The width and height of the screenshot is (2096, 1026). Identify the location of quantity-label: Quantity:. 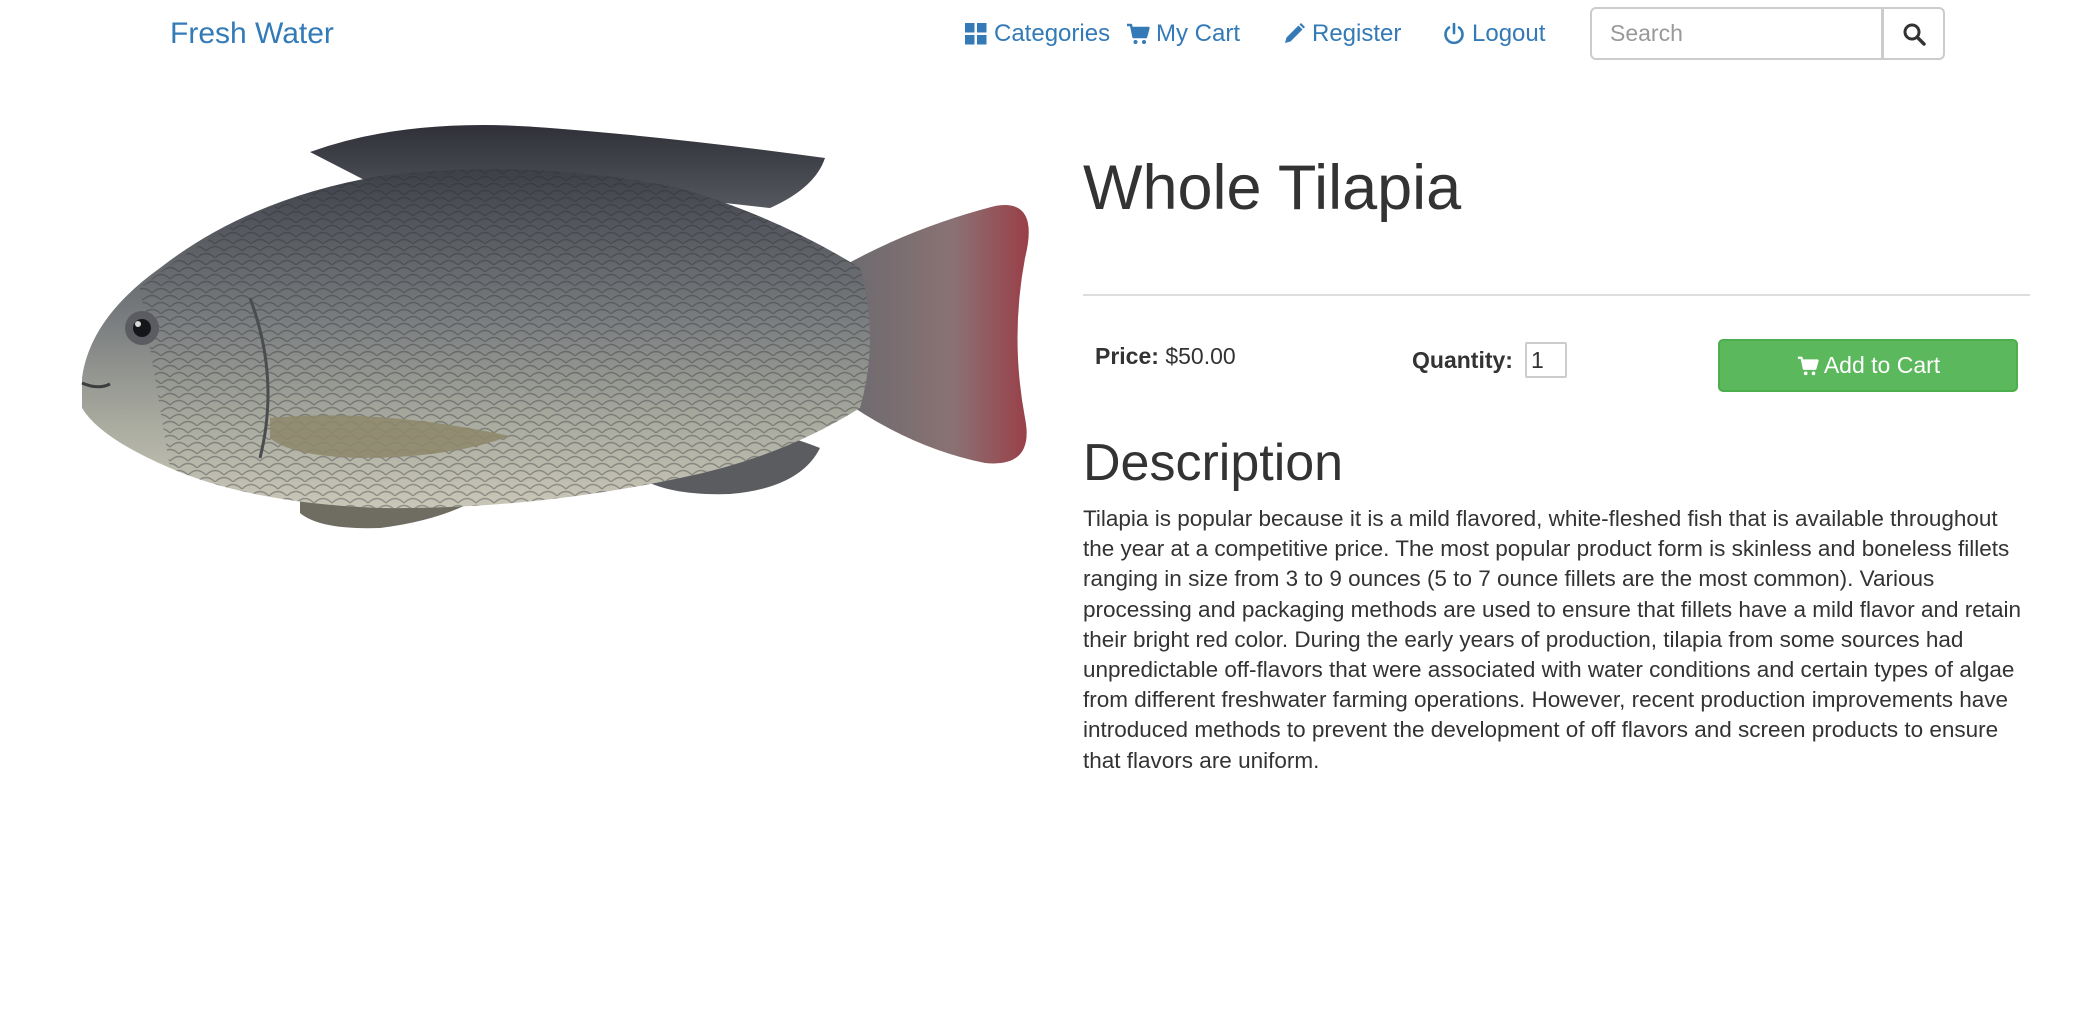
(1462, 359).